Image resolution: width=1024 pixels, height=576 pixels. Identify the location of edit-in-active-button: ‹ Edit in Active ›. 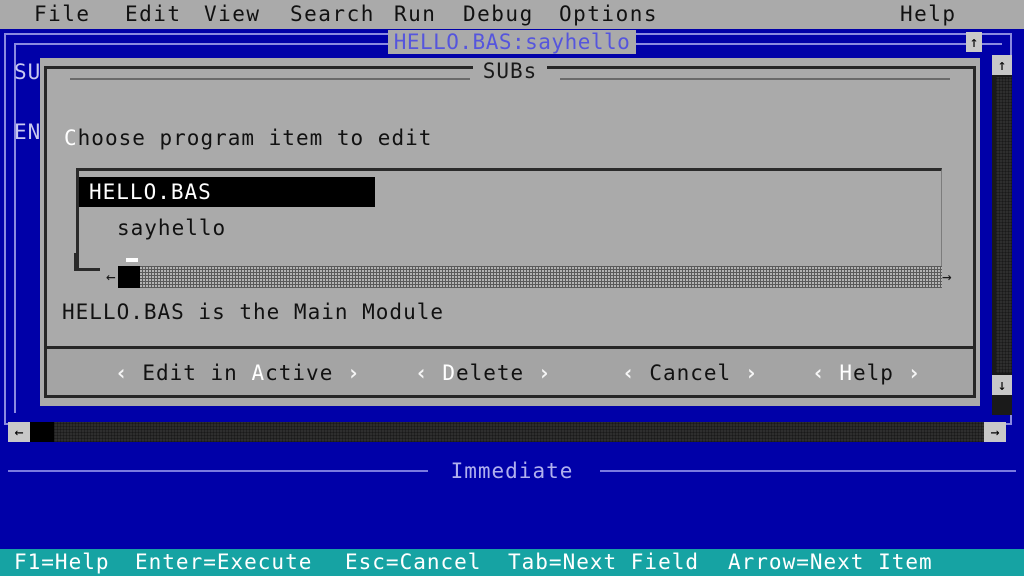
(238, 373).